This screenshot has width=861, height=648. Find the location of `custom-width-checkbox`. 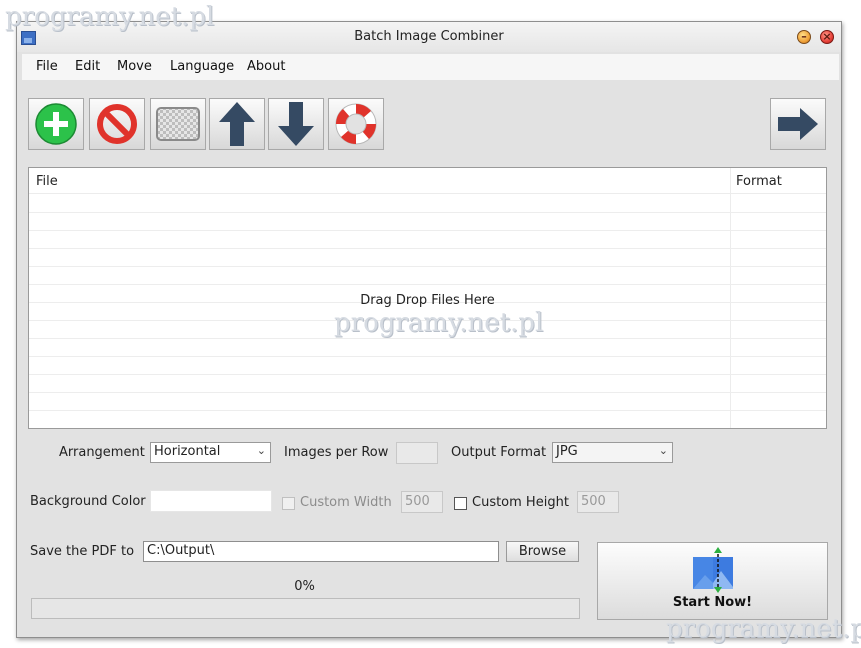

custom-width-checkbox is located at coordinates (288, 503).